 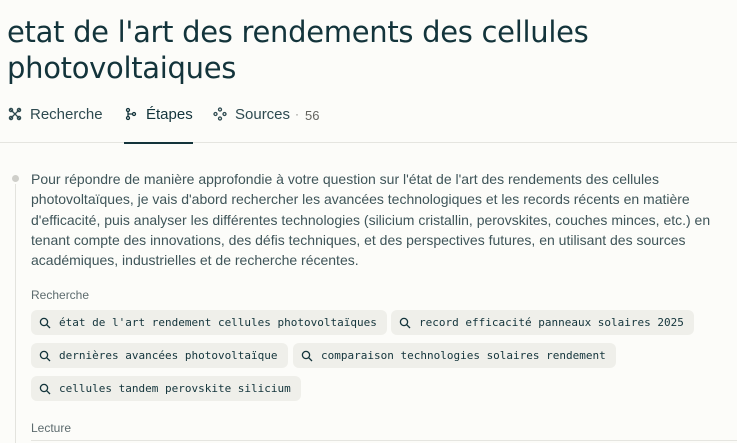 I want to click on search-section-label: Recherche, so click(x=60, y=295).